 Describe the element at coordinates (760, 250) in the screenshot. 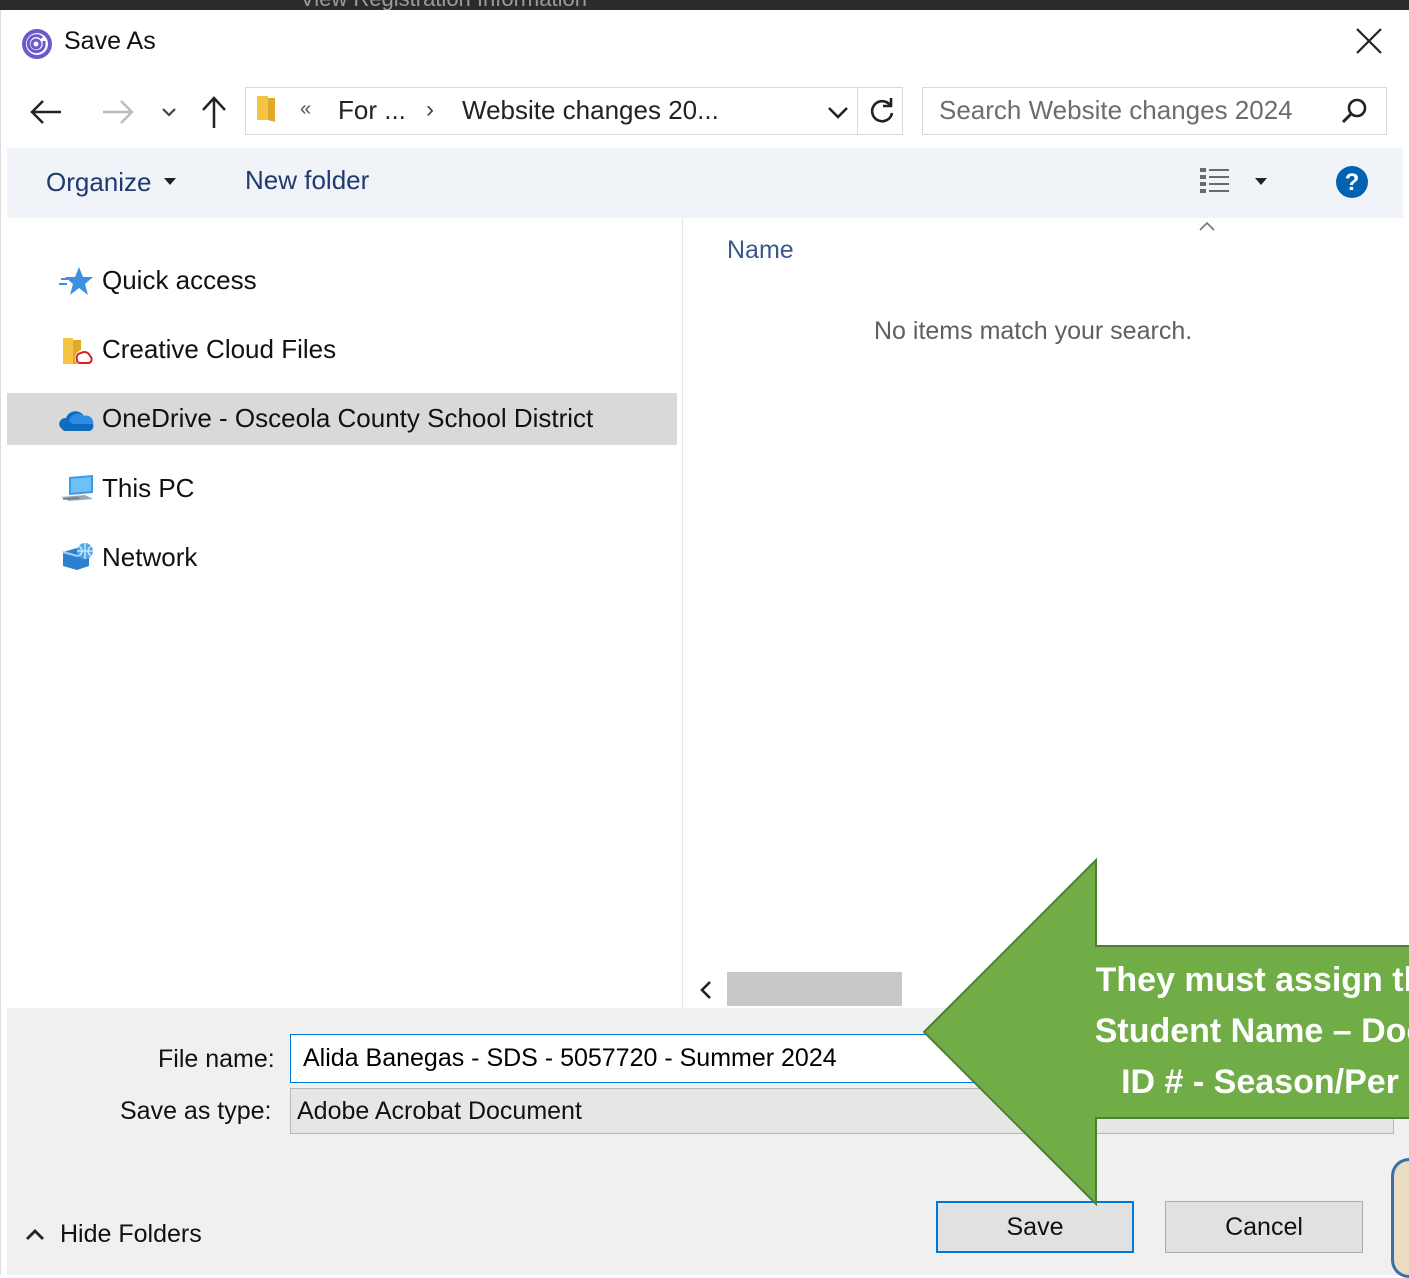

I see `column-header-name: Name` at that location.